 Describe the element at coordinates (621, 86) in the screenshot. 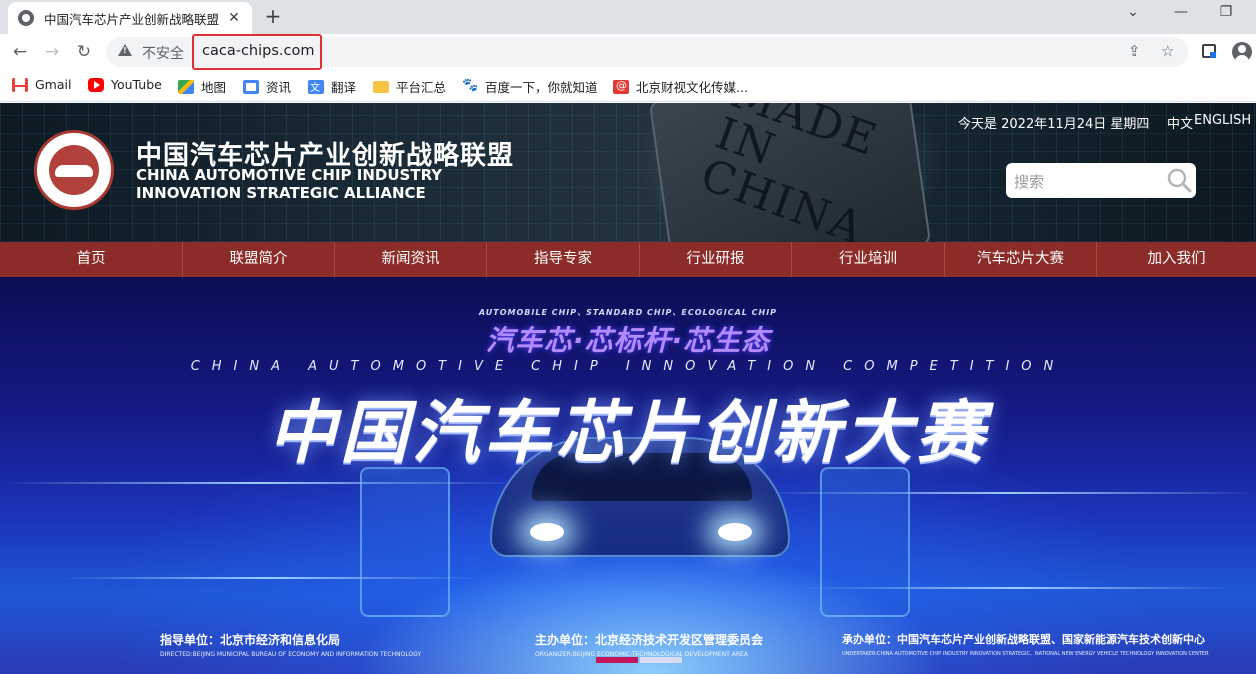

I see `beijing-media-icon` at that location.